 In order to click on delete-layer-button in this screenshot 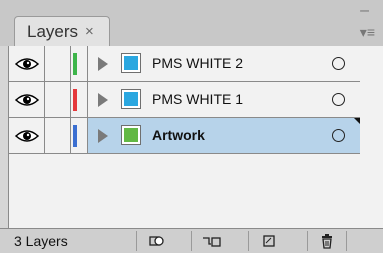, I will do `click(327, 241)`.